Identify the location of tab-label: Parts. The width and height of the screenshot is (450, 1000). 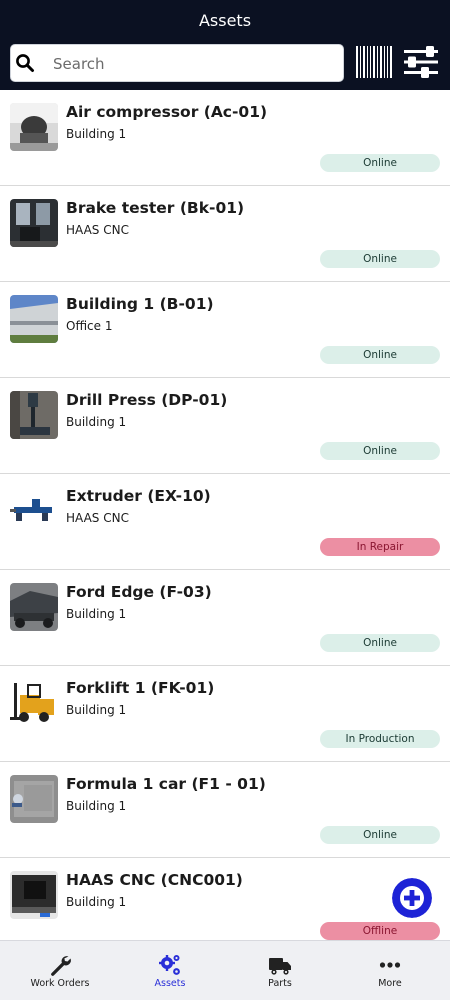
(280, 983).